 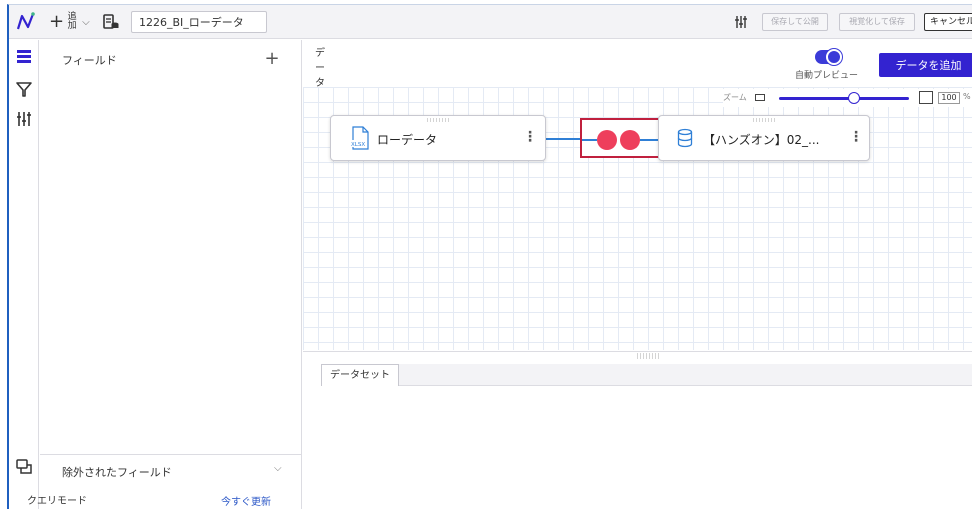 What do you see at coordinates (648, 356) in the screenshot?
I see `panel-resize-handle` at bounding box center [648, 356].